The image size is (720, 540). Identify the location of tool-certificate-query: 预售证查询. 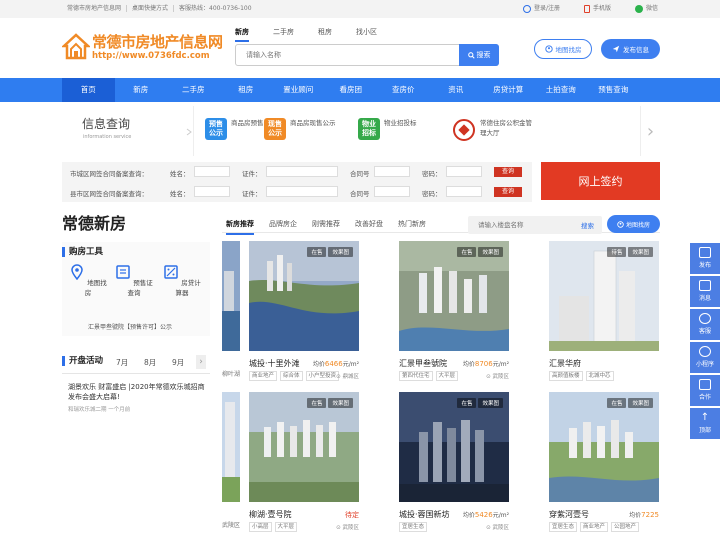
(134, 280).